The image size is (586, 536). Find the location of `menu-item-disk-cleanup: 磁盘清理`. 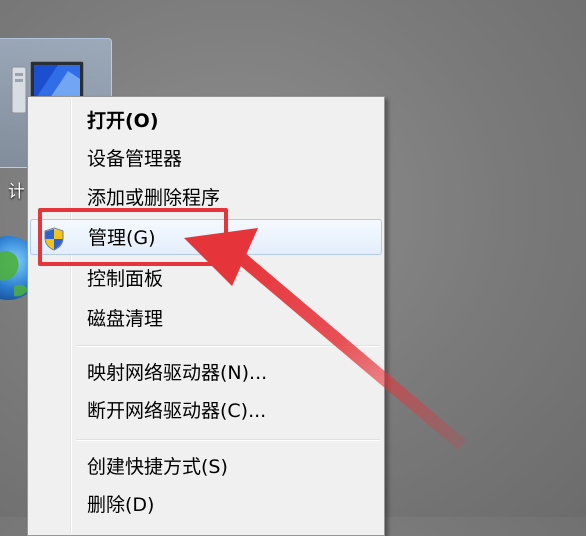

menu-item-disk-cleanup: 磁盘清理 is located at coordinates (206, 319).